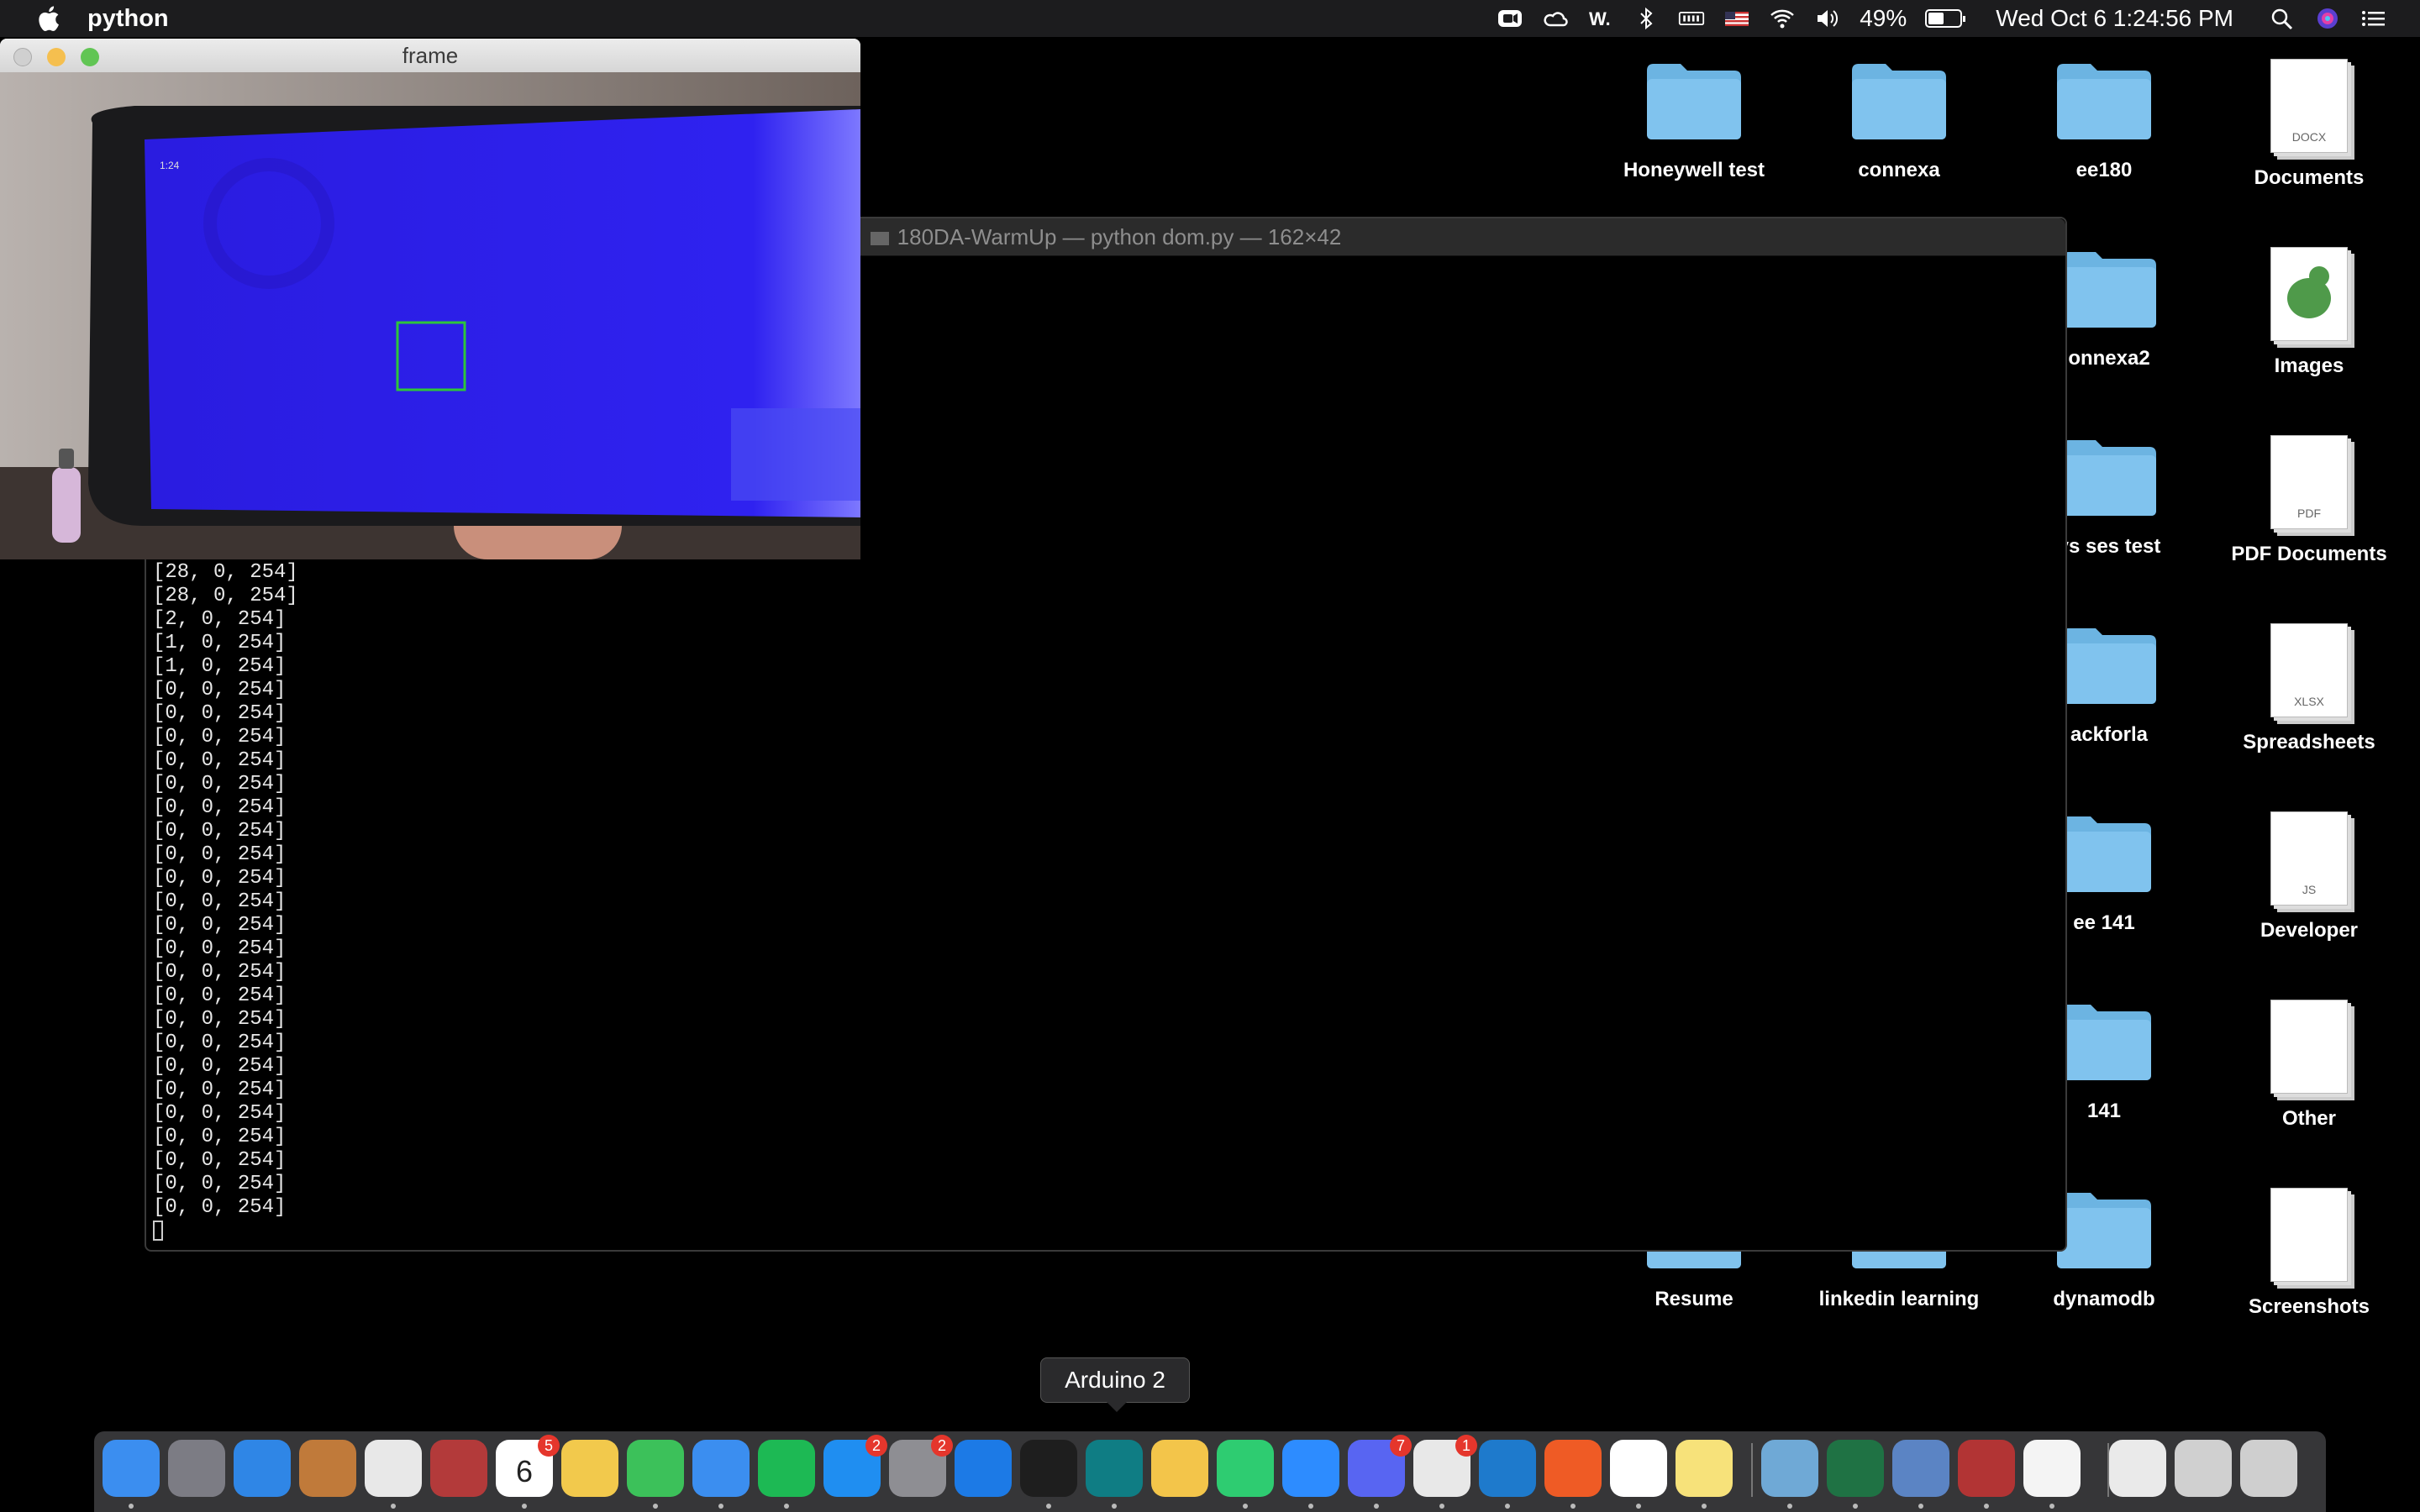  Describe the element at coordinates (2309, 1253) in the screenshot. I see `desktop-item: Screenshots` at that location.